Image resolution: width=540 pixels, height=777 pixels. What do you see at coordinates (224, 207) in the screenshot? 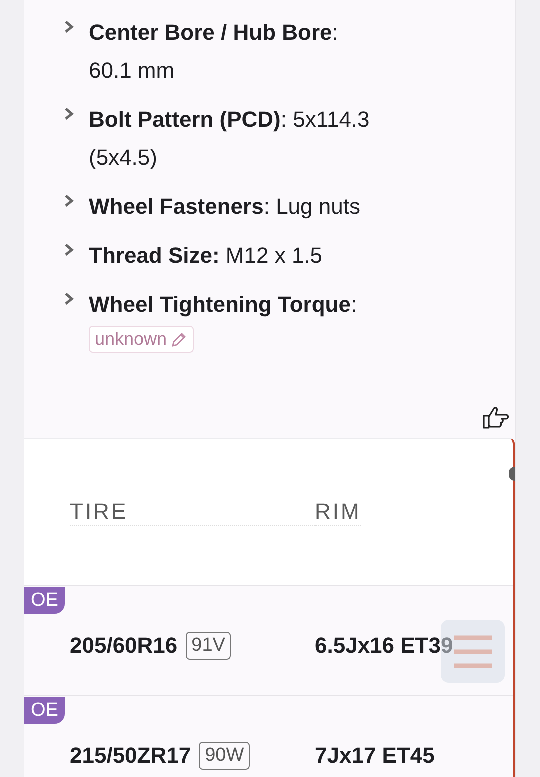
I see `spec-text: Wheel Fasteners: Lug nuts` at bounding box center [224, 207].